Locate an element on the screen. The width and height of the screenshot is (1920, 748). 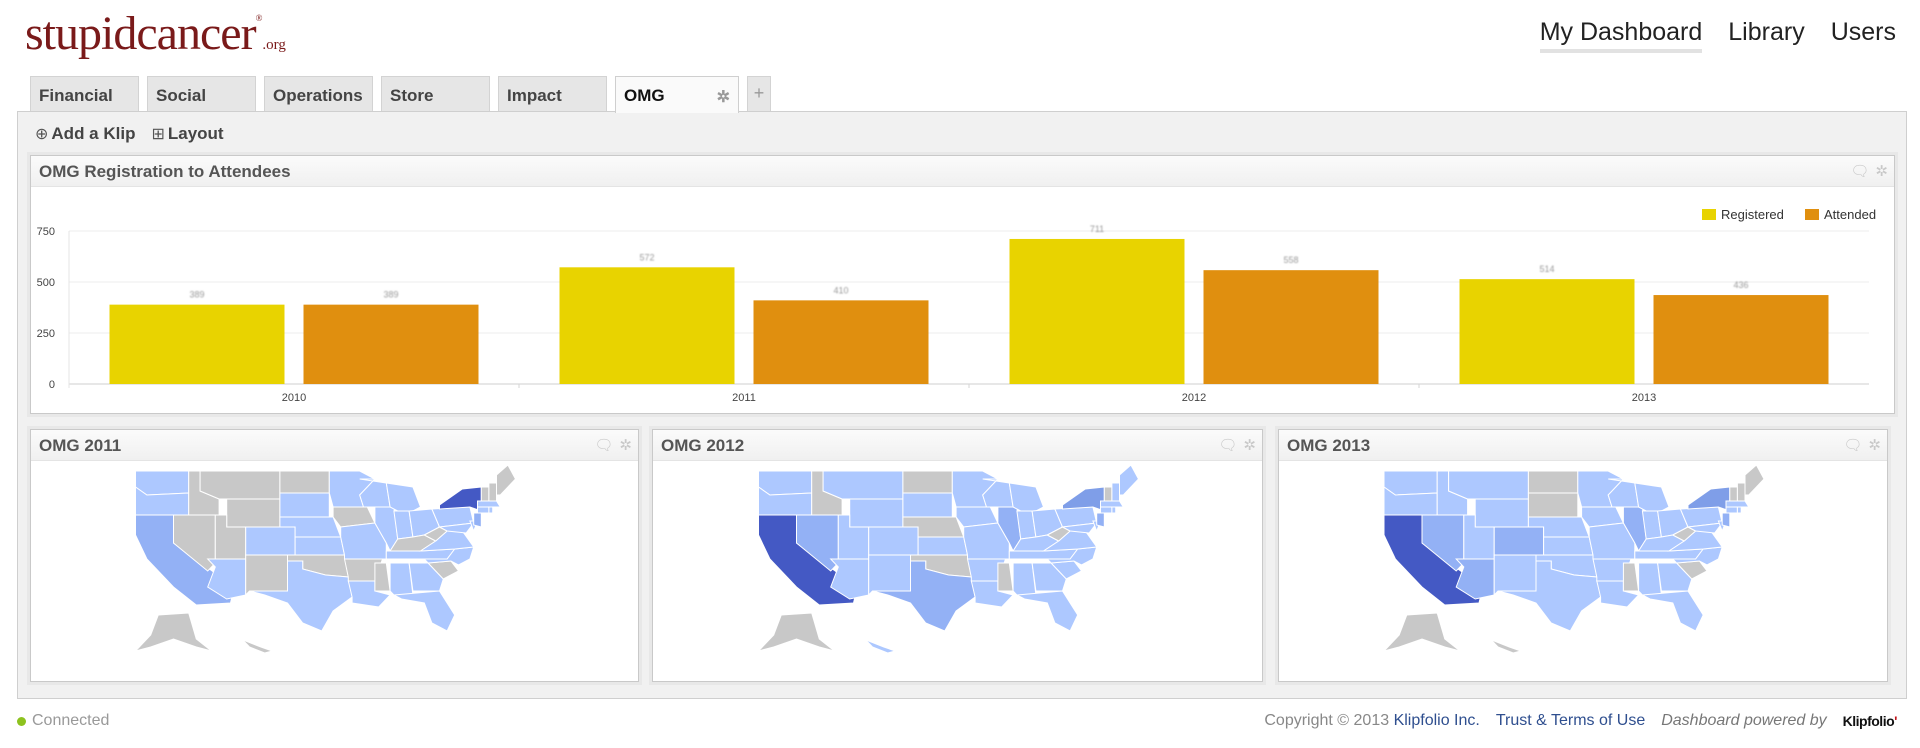
circle-plus-icon: ⊕ is located at coordinates (42, 134).